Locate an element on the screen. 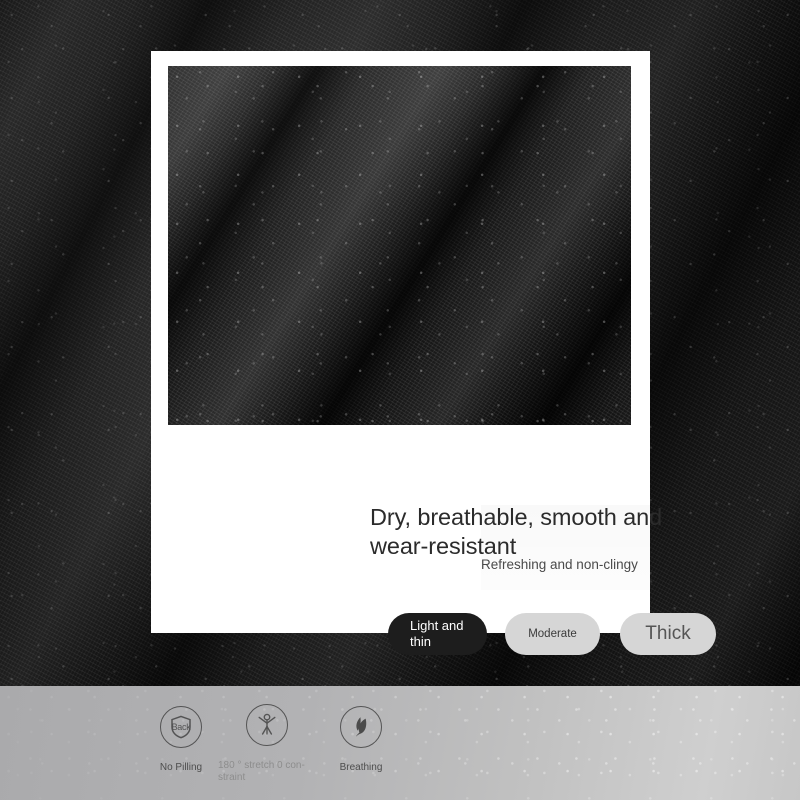 The width and height of the screenshot is (800, 800). feature-icon-ring: Back is located at coordinates (181, 727).